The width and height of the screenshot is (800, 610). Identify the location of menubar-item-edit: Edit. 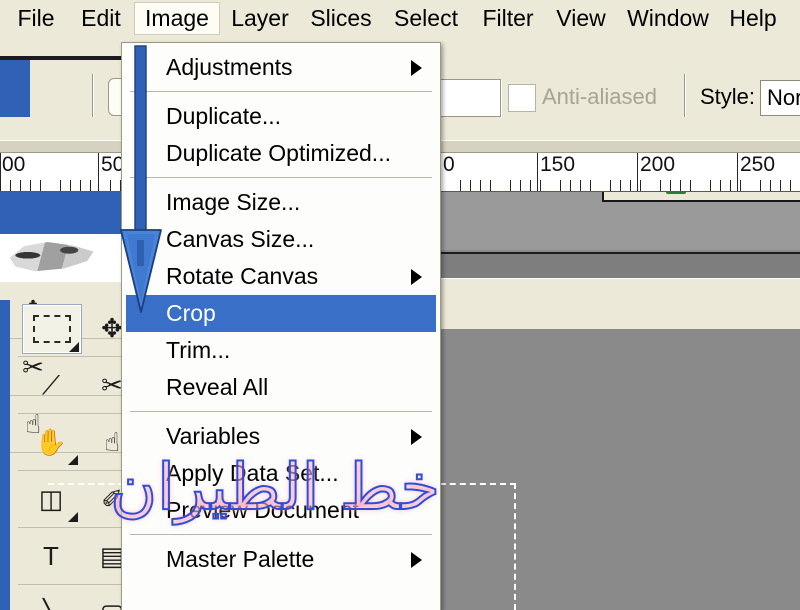
(101, 18).